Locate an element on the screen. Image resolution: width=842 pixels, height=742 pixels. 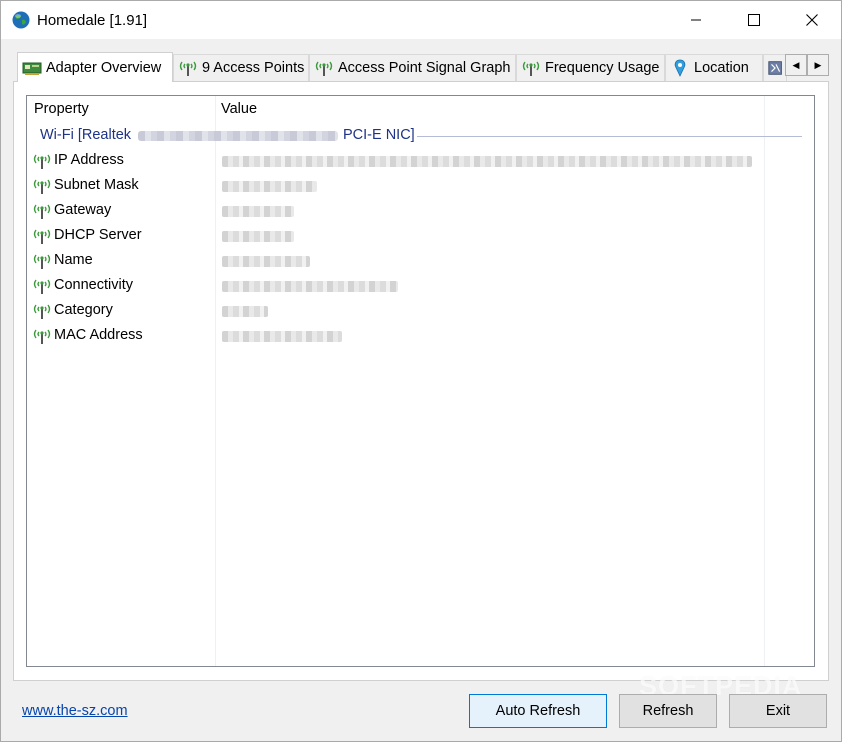
auto-refresh-button: Auto Refresh is located at coordinates (538, 711).